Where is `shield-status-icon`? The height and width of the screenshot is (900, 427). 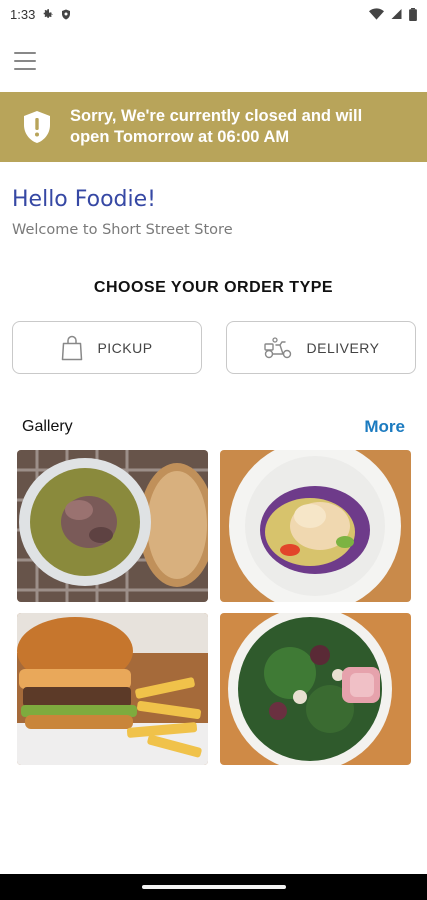 shield-status-icon is located at coordinates (66, 14).